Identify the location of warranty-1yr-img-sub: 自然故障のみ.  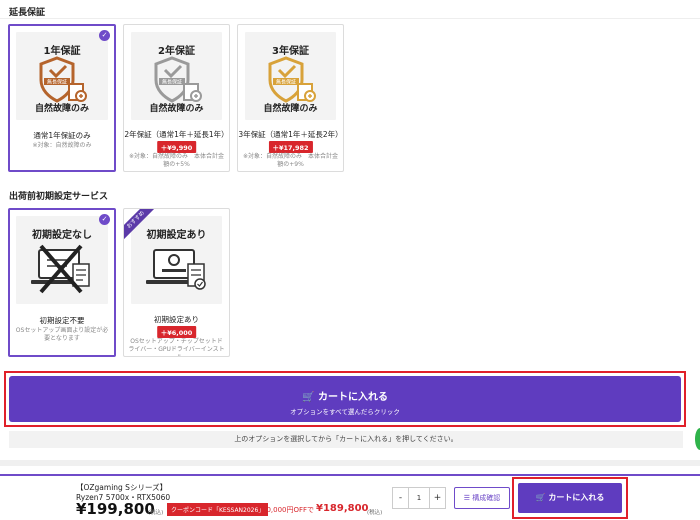
(61, 109).